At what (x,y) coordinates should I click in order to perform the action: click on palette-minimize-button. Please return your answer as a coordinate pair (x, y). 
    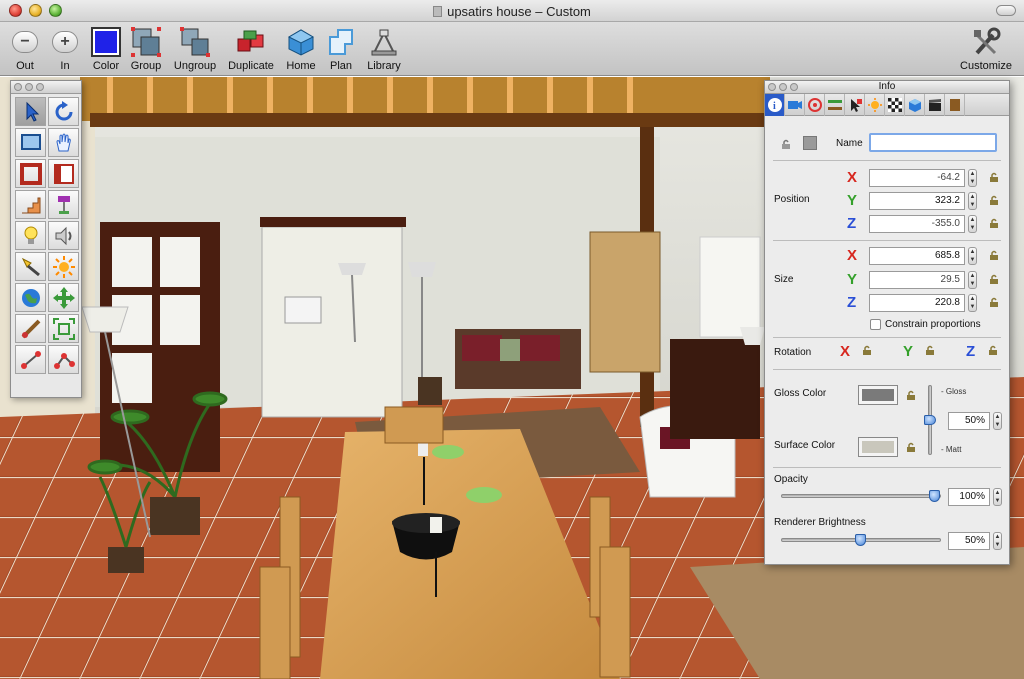
    Looking at the image, I should click on (29, 87).